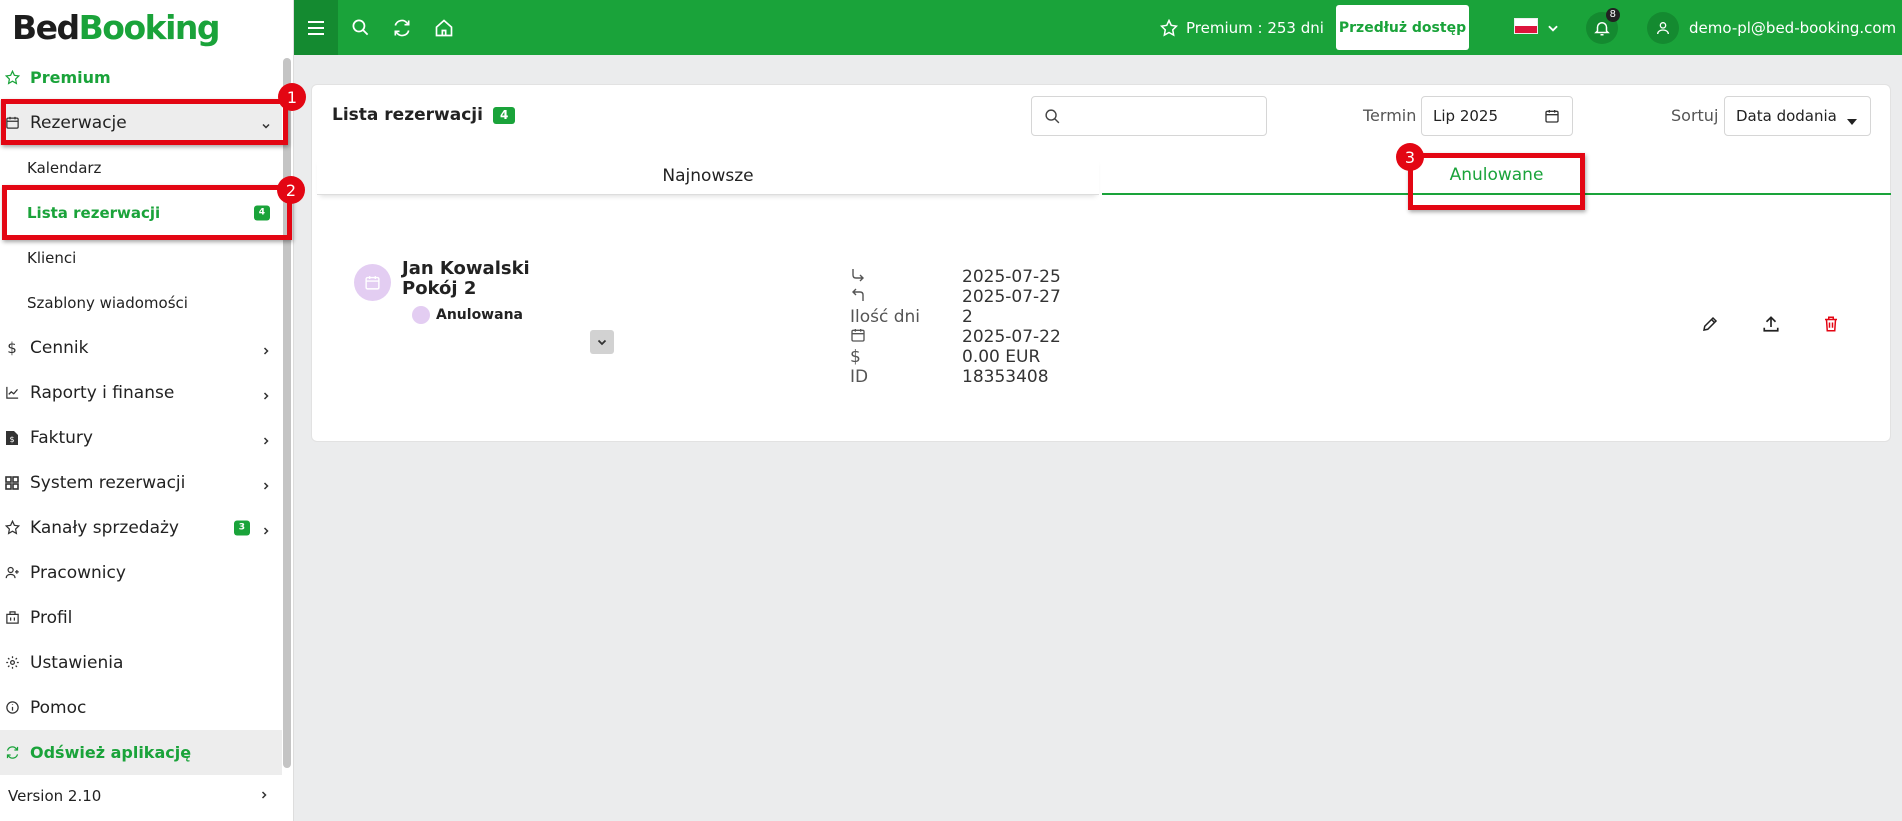 This screenshot has height=821, width=1902. Describe the element at coordinates (291, 190) in the screenshot. I see `annotation-marker-2: 2` at that location.